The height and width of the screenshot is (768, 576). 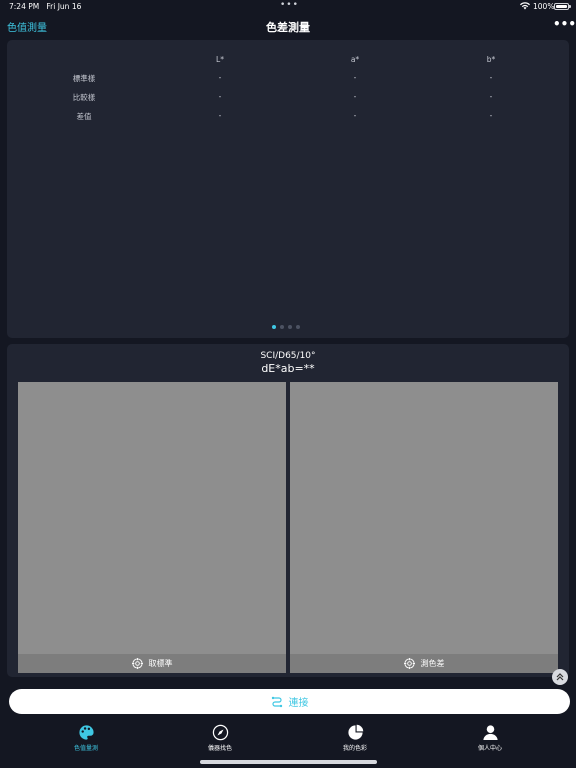 What do you see at coordinates (490, 733) in the screenshot?
I see `person-icon` at bounding box center [490, 733].